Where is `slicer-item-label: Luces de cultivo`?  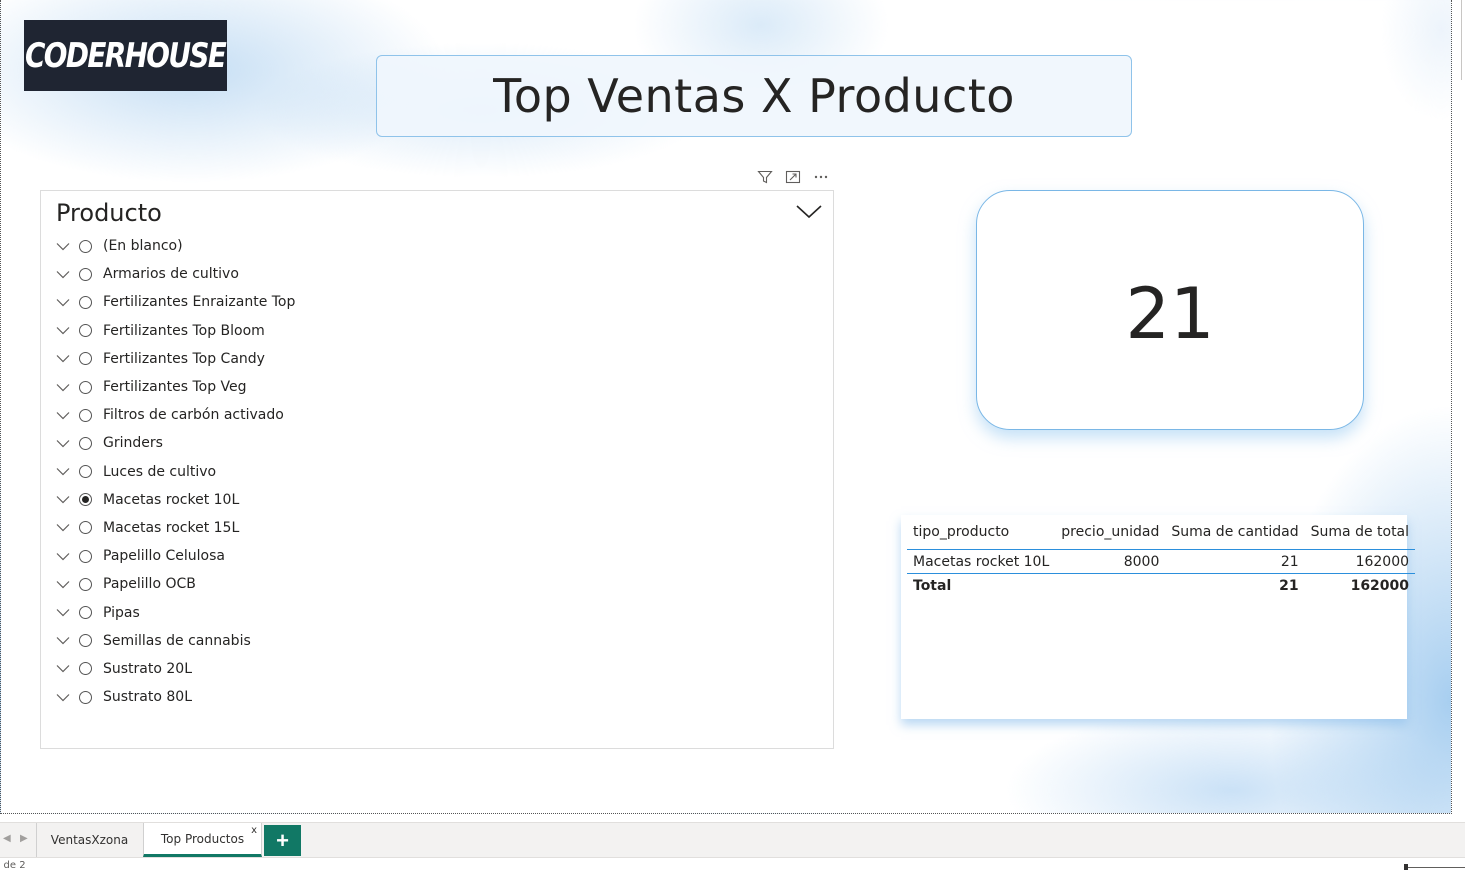 slicer-item-label: Luces de cultivo is located at coordinates (160, 471).